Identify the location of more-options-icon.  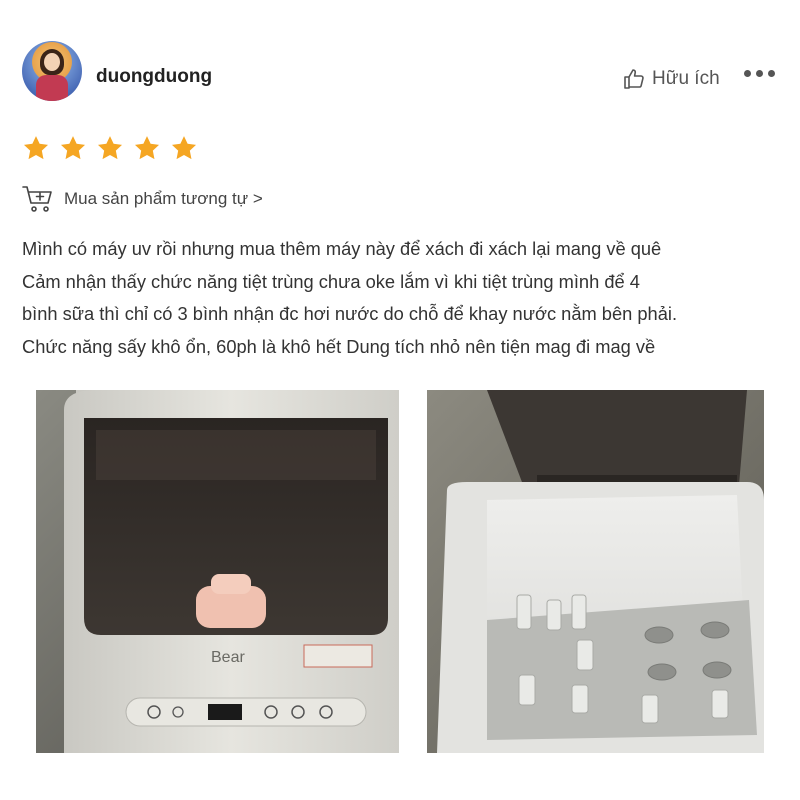
(759, 73).